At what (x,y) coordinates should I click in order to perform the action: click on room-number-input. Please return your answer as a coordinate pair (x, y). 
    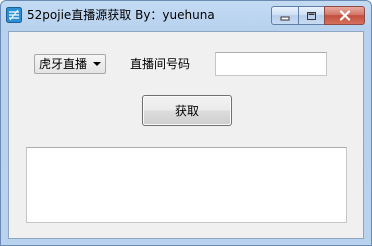
    Looking at the image, I should click on (271, 64).